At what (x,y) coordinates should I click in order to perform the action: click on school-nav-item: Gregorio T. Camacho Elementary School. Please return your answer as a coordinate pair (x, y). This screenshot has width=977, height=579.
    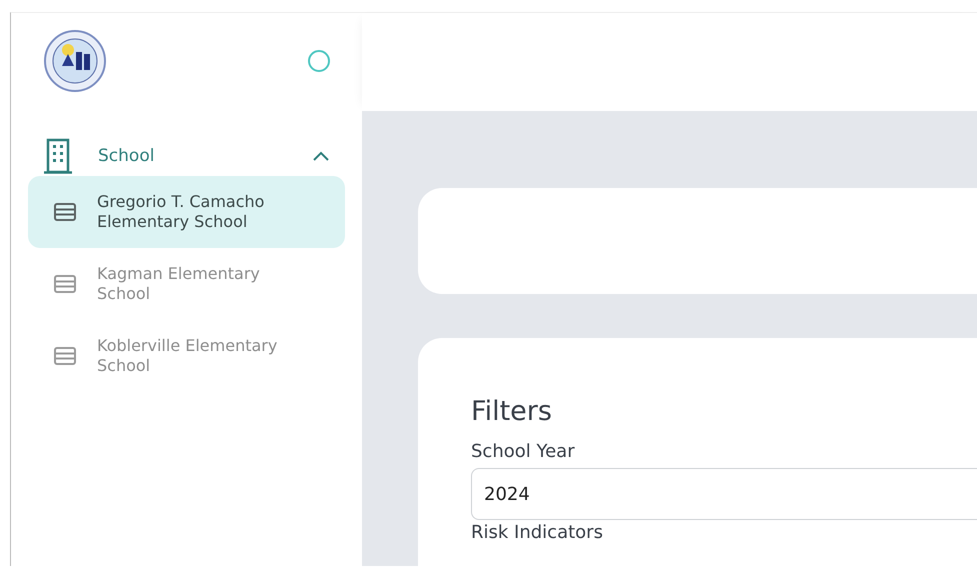
    Looking at the image, I should click on (186, 212).